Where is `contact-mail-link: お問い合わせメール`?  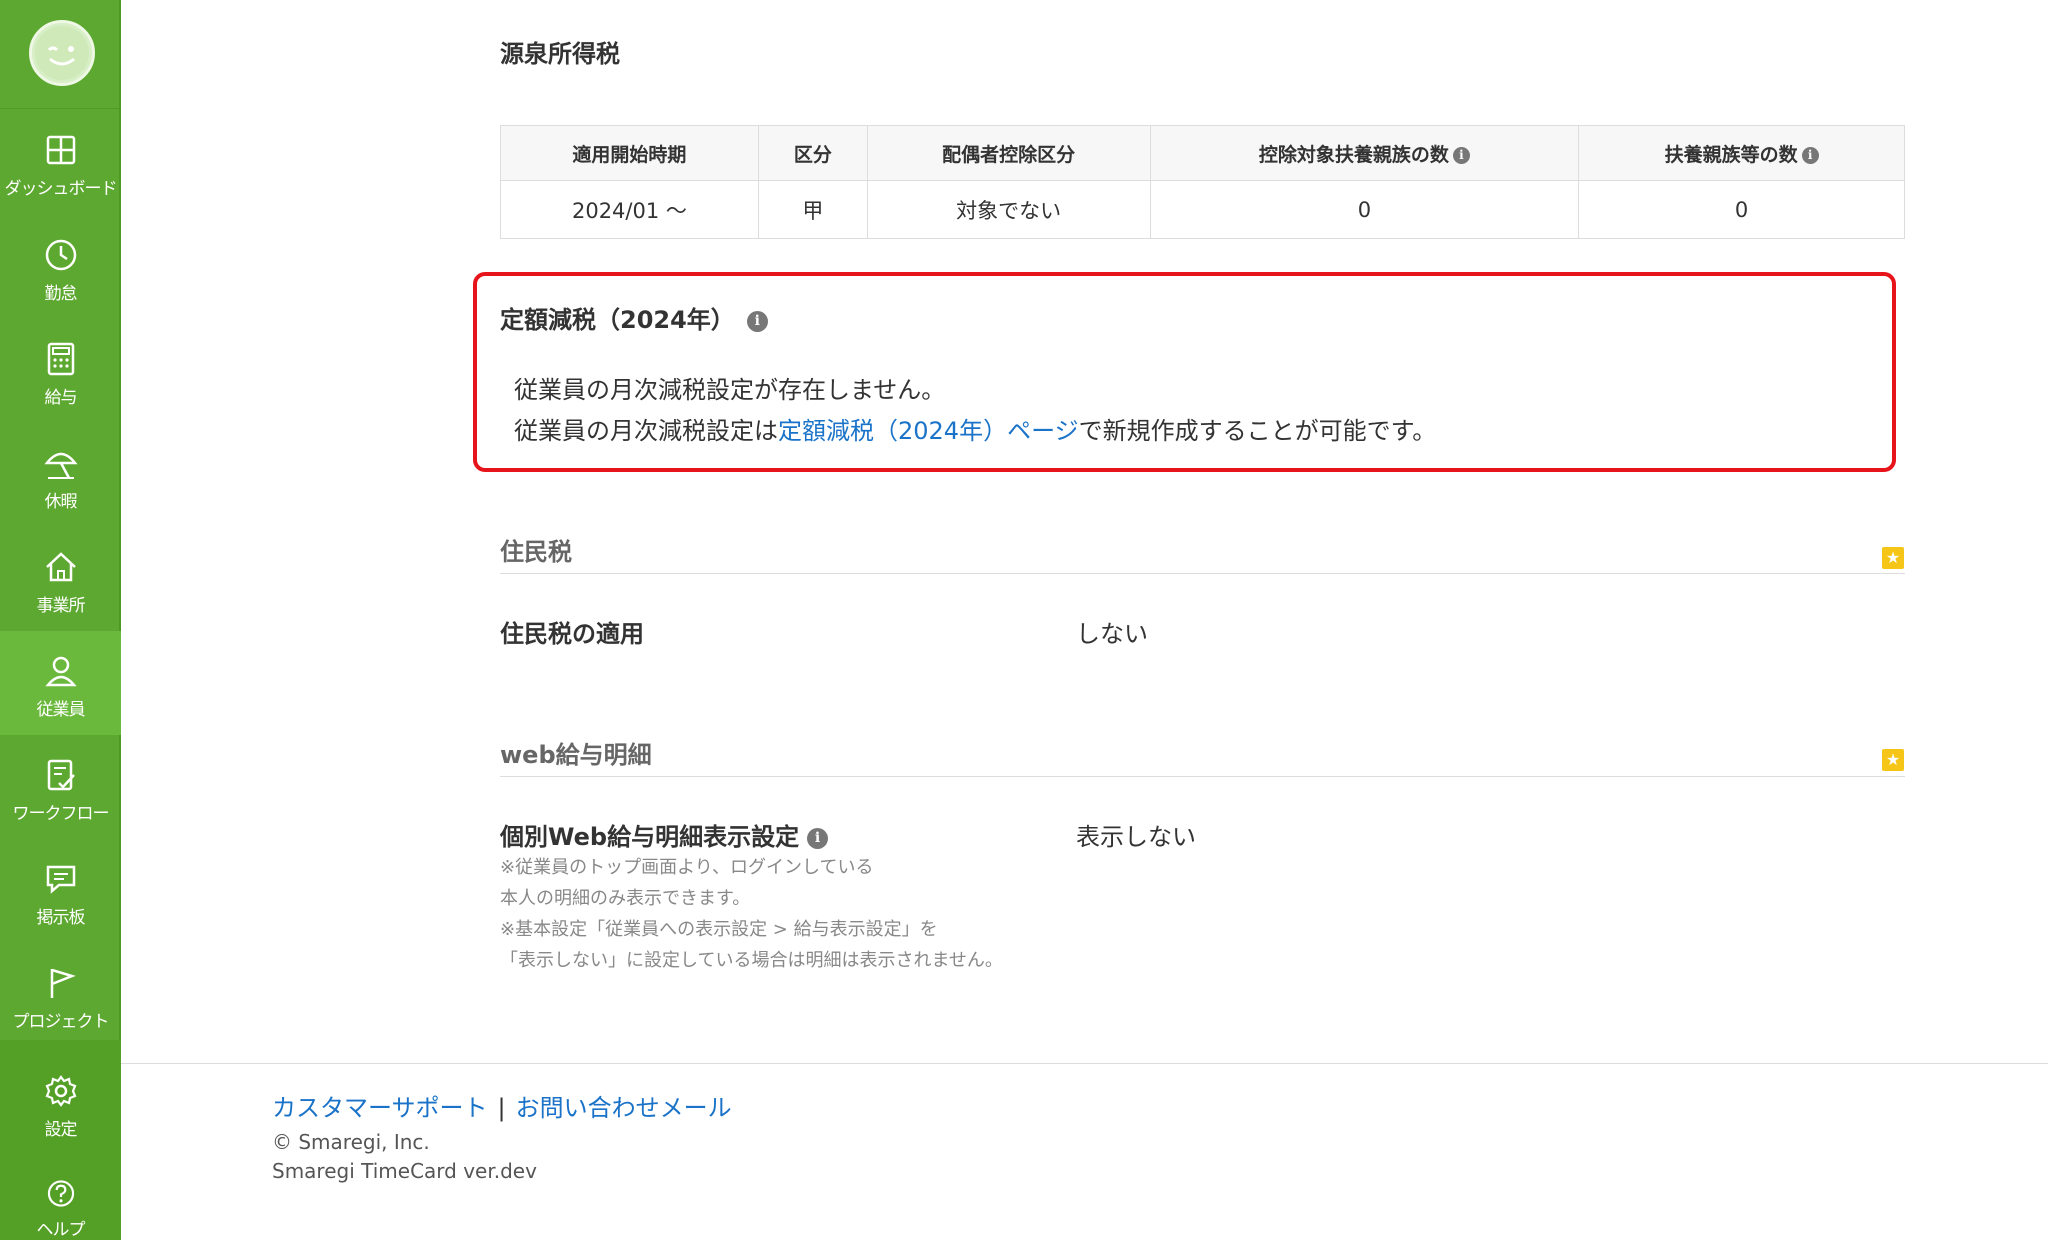
contact-mail-link: お問い合わせメール is located at coordinates (624, 1108).